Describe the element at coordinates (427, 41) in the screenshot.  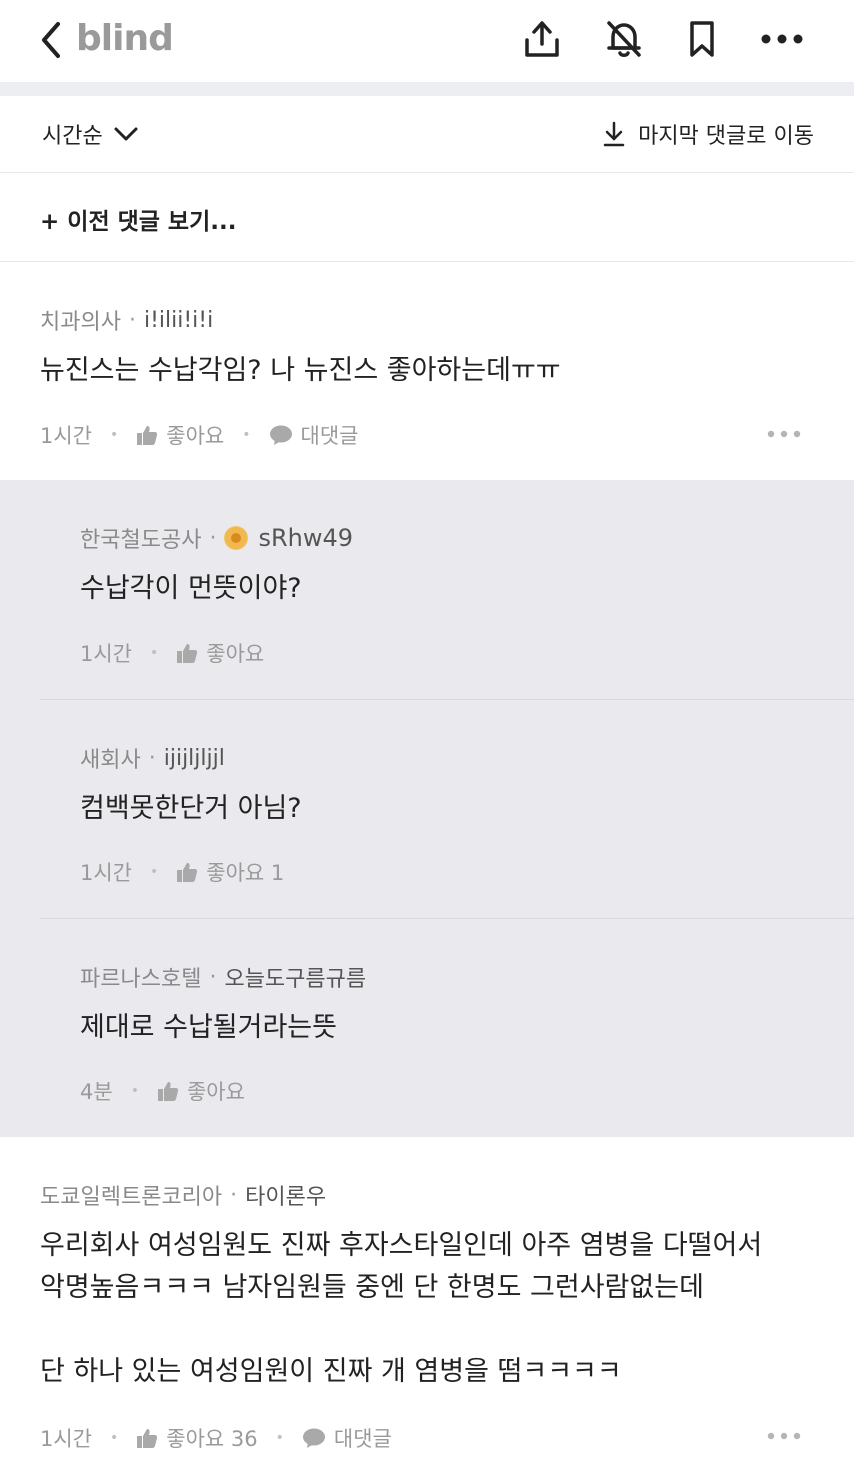
I see `top-navigation-bar: blind` at that location.